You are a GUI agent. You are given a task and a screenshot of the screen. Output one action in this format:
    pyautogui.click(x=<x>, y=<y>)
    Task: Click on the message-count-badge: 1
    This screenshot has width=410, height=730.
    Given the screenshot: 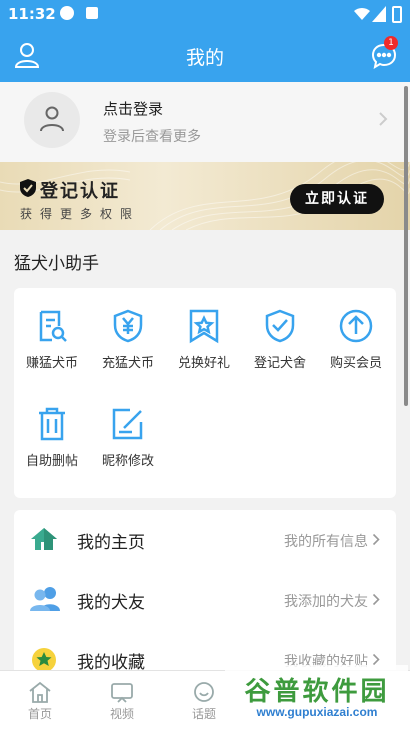 What is the action you would take?
    pyautogui.click(x=391, y=43)
    